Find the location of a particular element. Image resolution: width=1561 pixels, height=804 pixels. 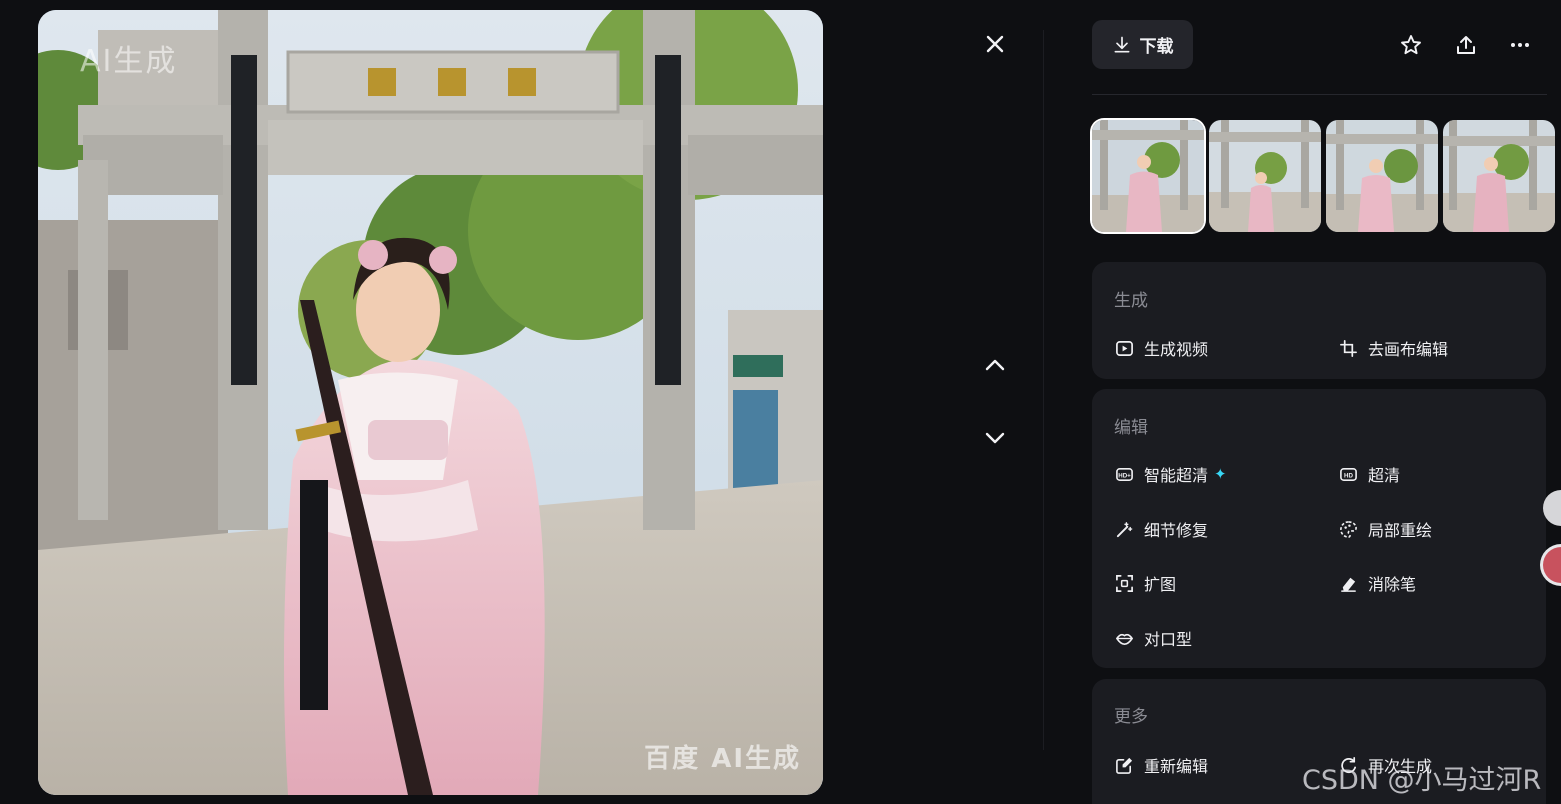

close-icon is located at coordinates (995, 44).